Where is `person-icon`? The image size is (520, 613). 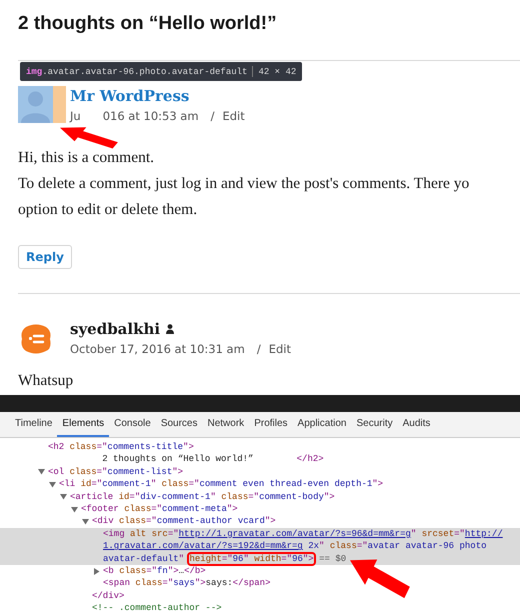
person-icon is located at coordinates (170, 329).